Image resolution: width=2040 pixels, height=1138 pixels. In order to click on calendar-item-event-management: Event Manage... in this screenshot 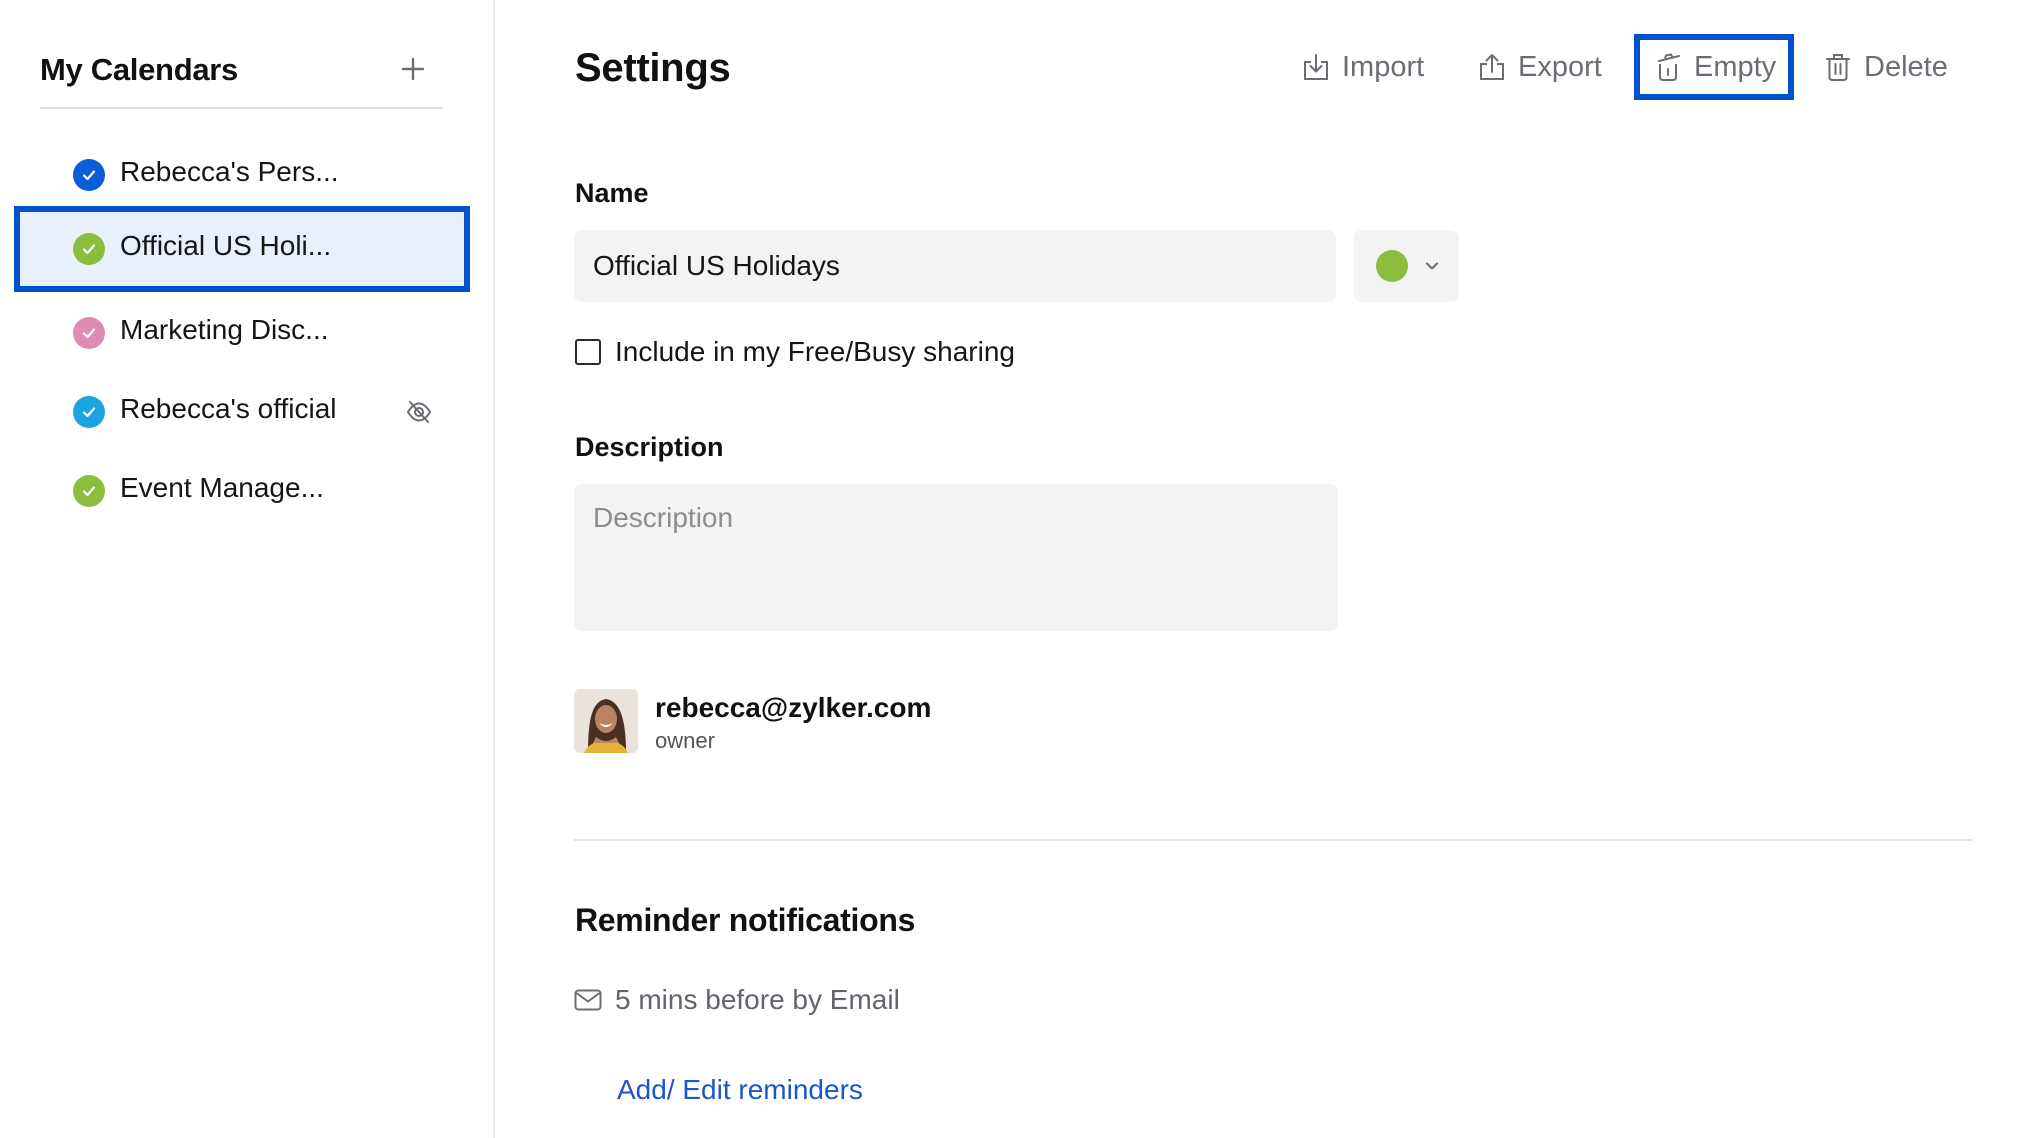, I will do `click(242, 491)`.